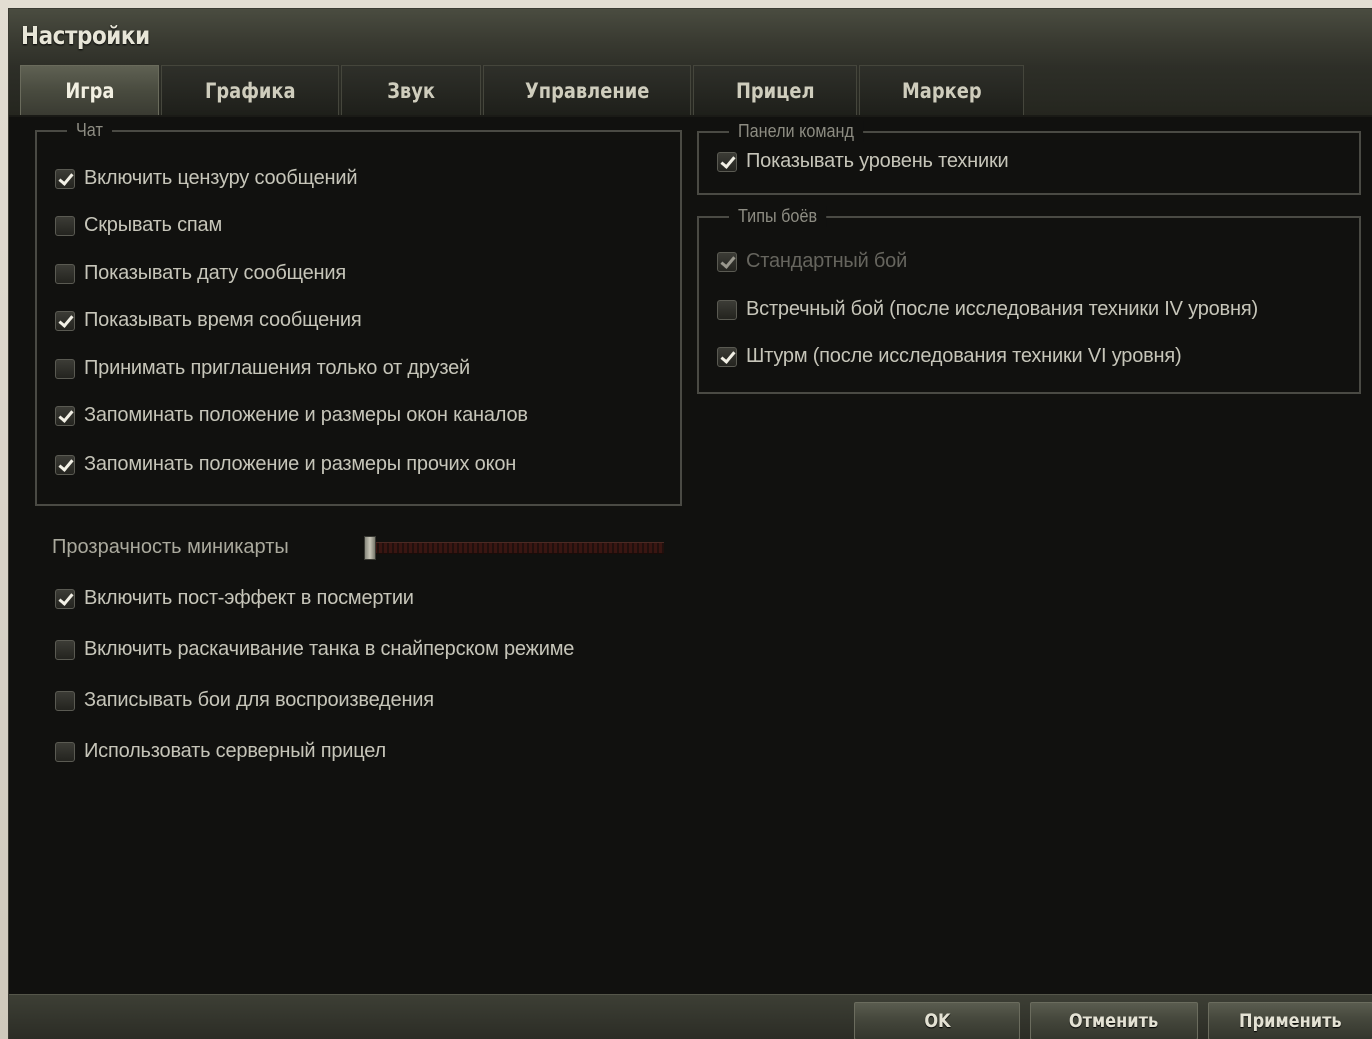 This screenshot has height=1039, width=1372. I want to click on ok-button-label: OK, so click(937, 1021).